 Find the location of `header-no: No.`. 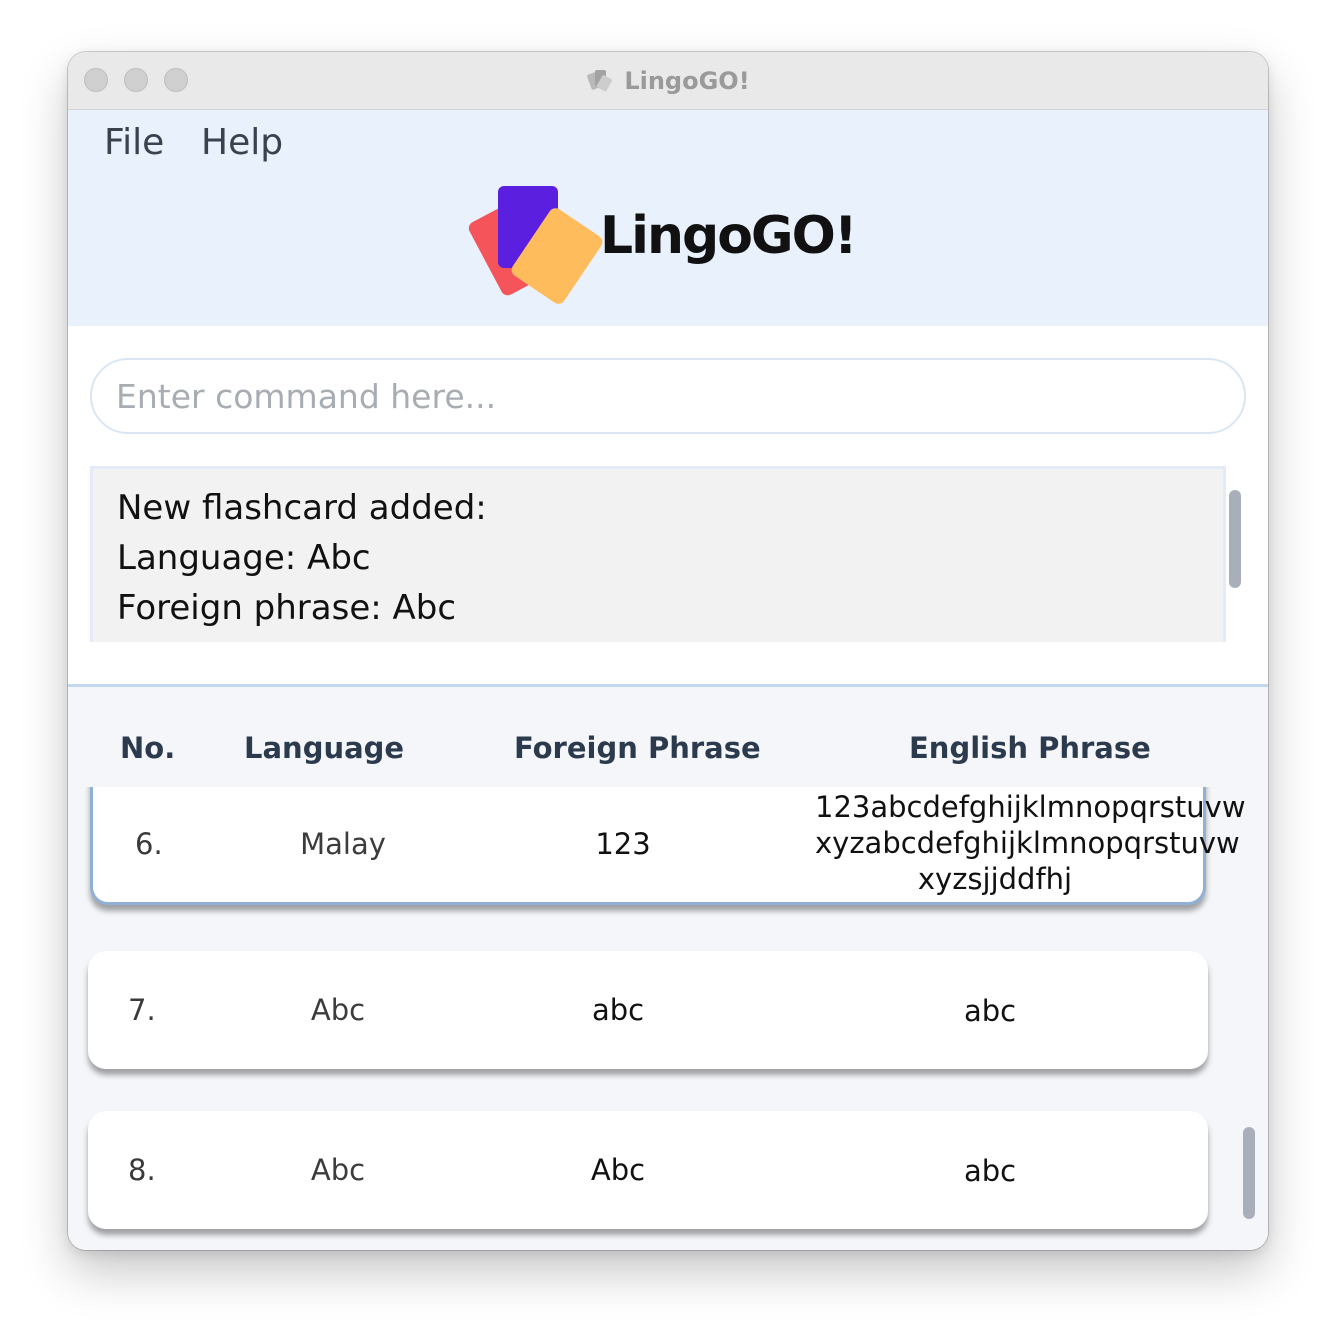

header-no: No. is located at coordinates (148, 748).